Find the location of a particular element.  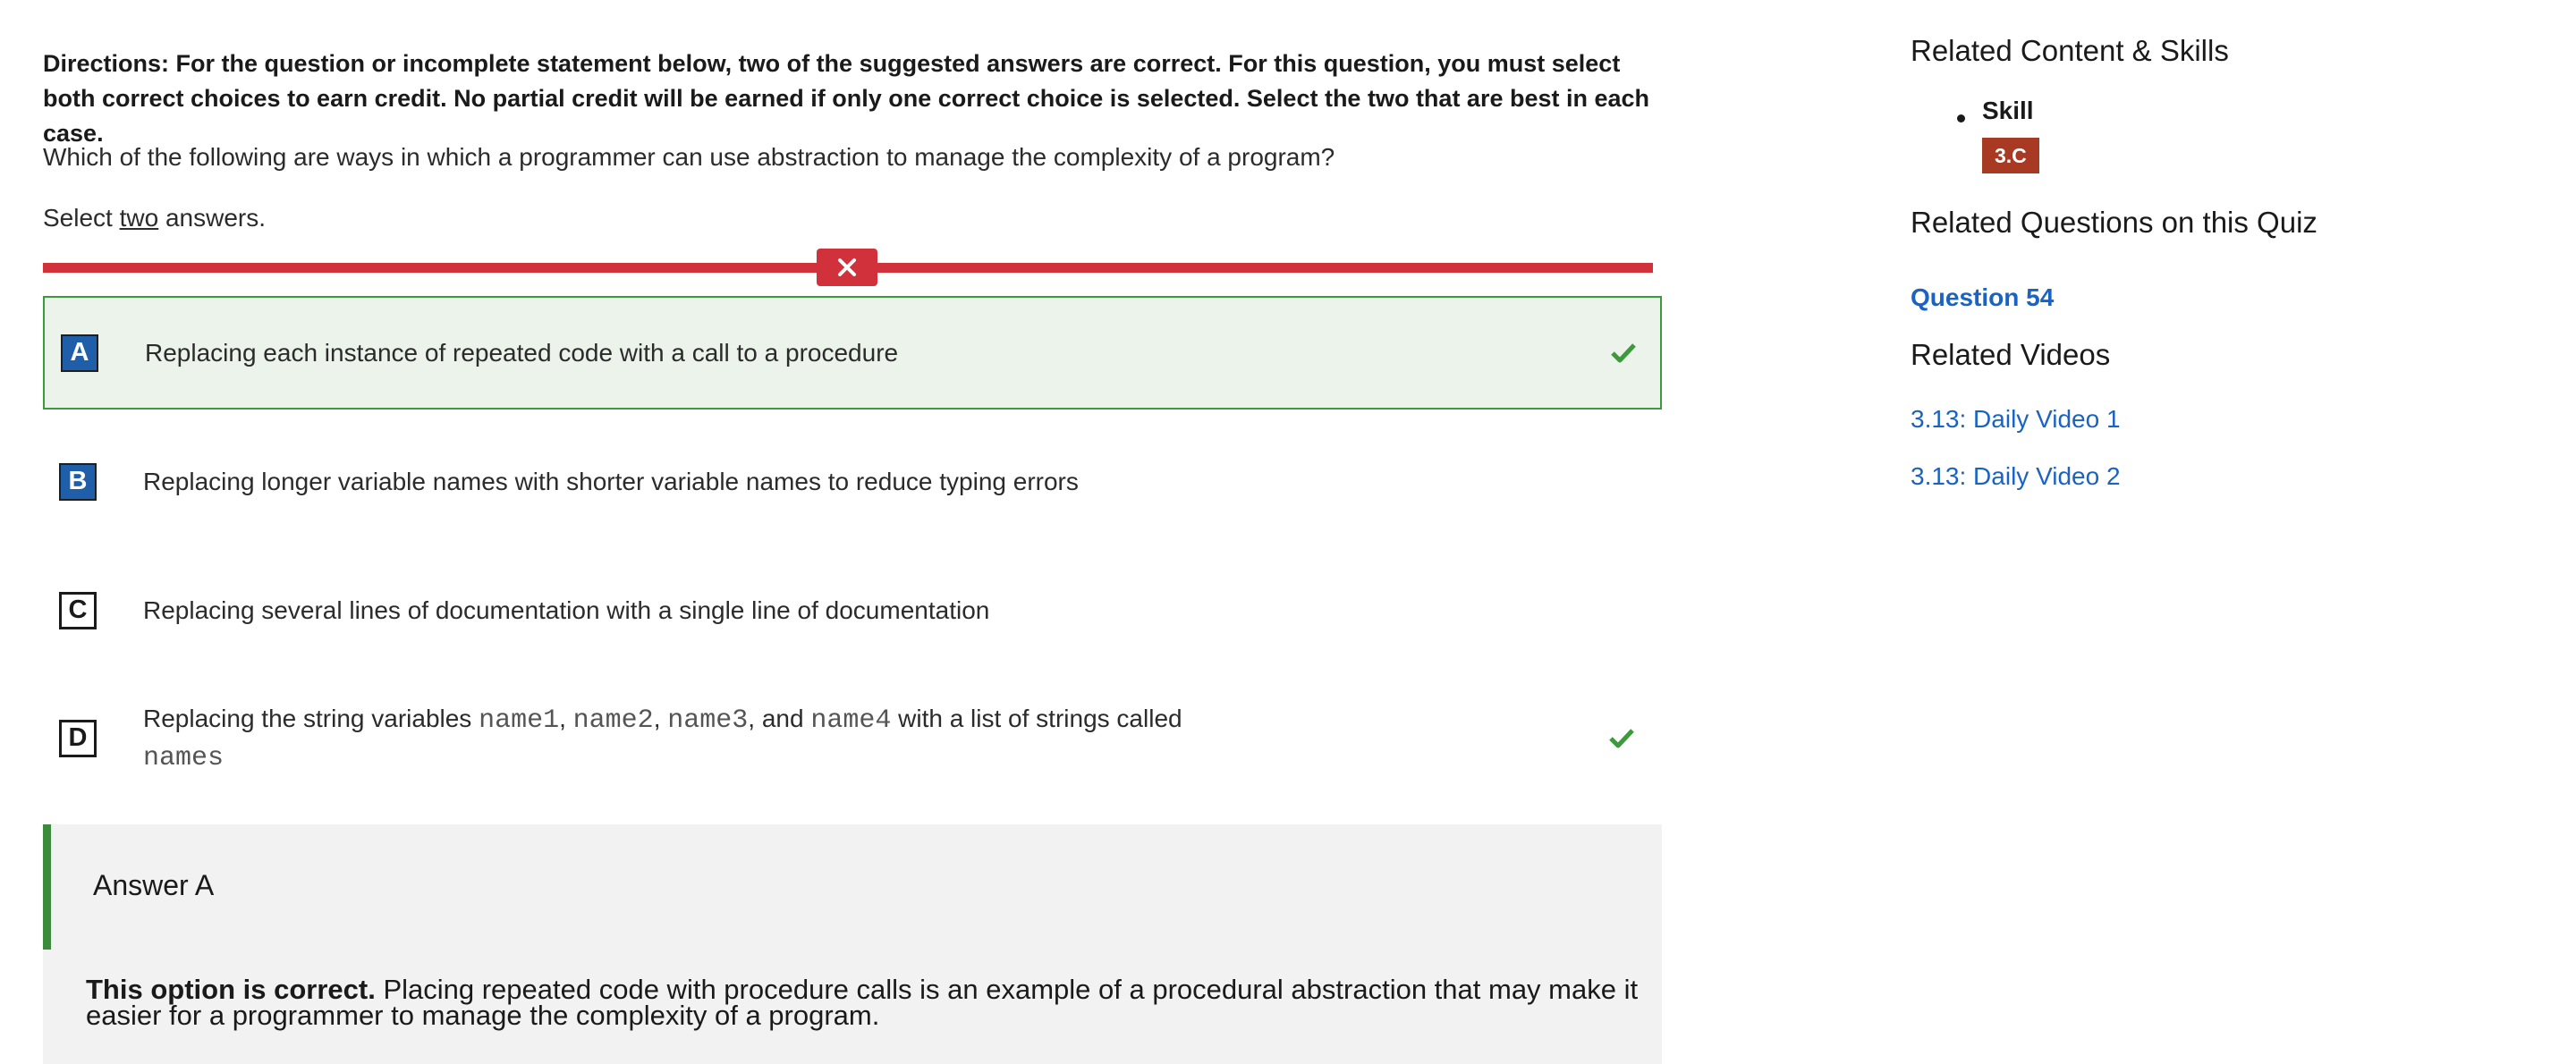

close-icon is located at coordinates (847, 267).